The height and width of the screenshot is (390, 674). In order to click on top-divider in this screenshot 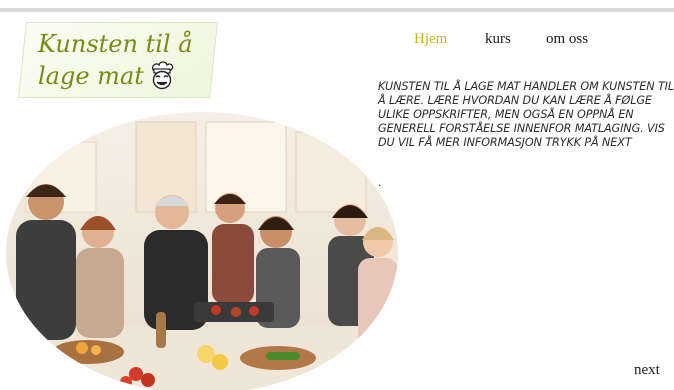, I will do `click(337, 10)`.